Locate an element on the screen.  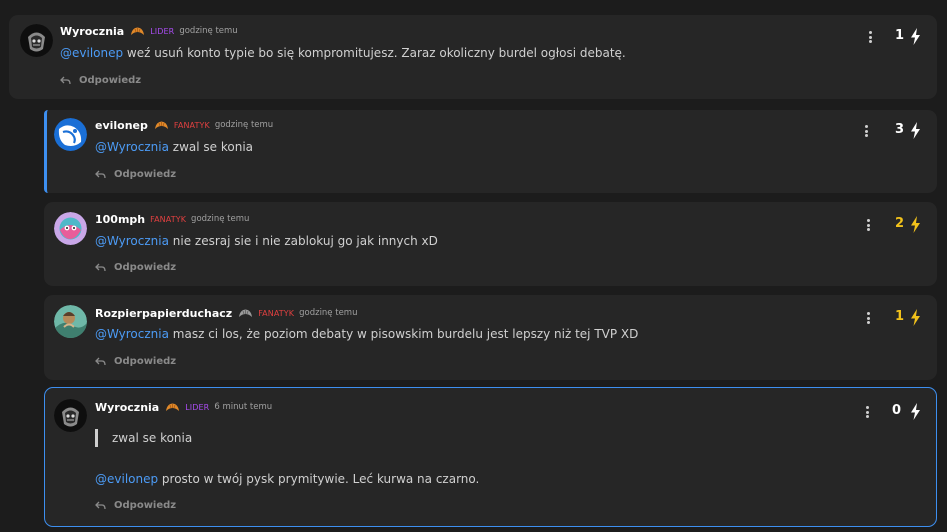
vote-count: 2 is located at coordinates (899, 223).